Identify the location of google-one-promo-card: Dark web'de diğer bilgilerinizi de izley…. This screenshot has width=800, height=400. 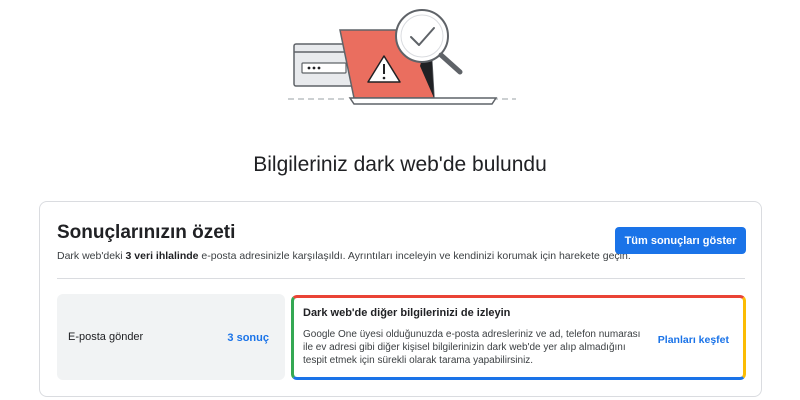
(518, 337).